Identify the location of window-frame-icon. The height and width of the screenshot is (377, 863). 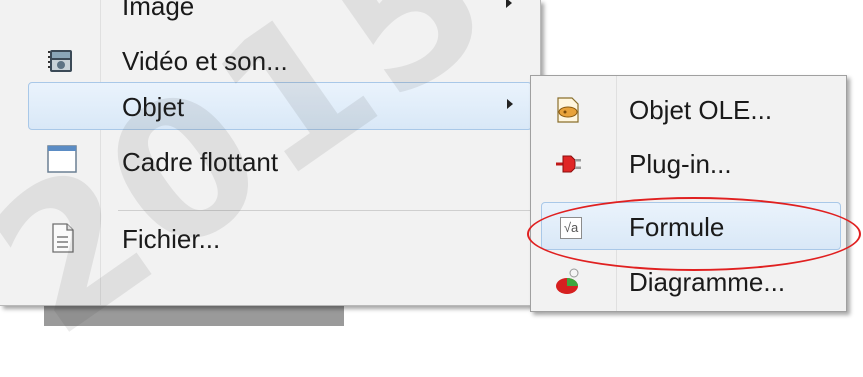
(62, 159).